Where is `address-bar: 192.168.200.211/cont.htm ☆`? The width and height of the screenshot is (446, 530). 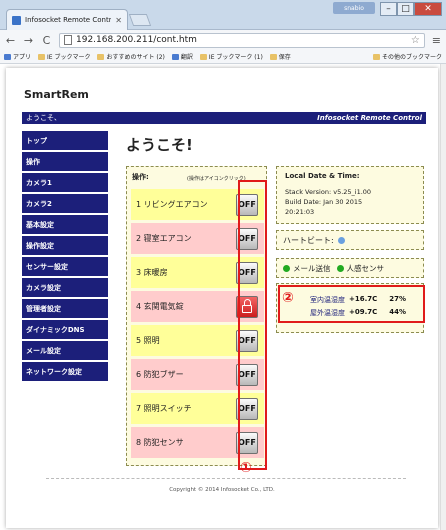 address-bar: 192.168.200.211/cont.htm ☆ is located at coordinates (242, 40).